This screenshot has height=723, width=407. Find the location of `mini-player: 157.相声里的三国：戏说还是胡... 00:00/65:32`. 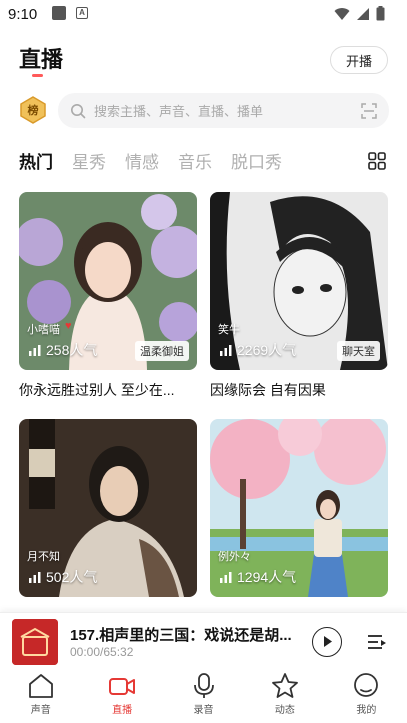

mini-player: 157.相声里的三国：戏说还是胡... 00:00/65:32 is located at coordinates (203, 641).